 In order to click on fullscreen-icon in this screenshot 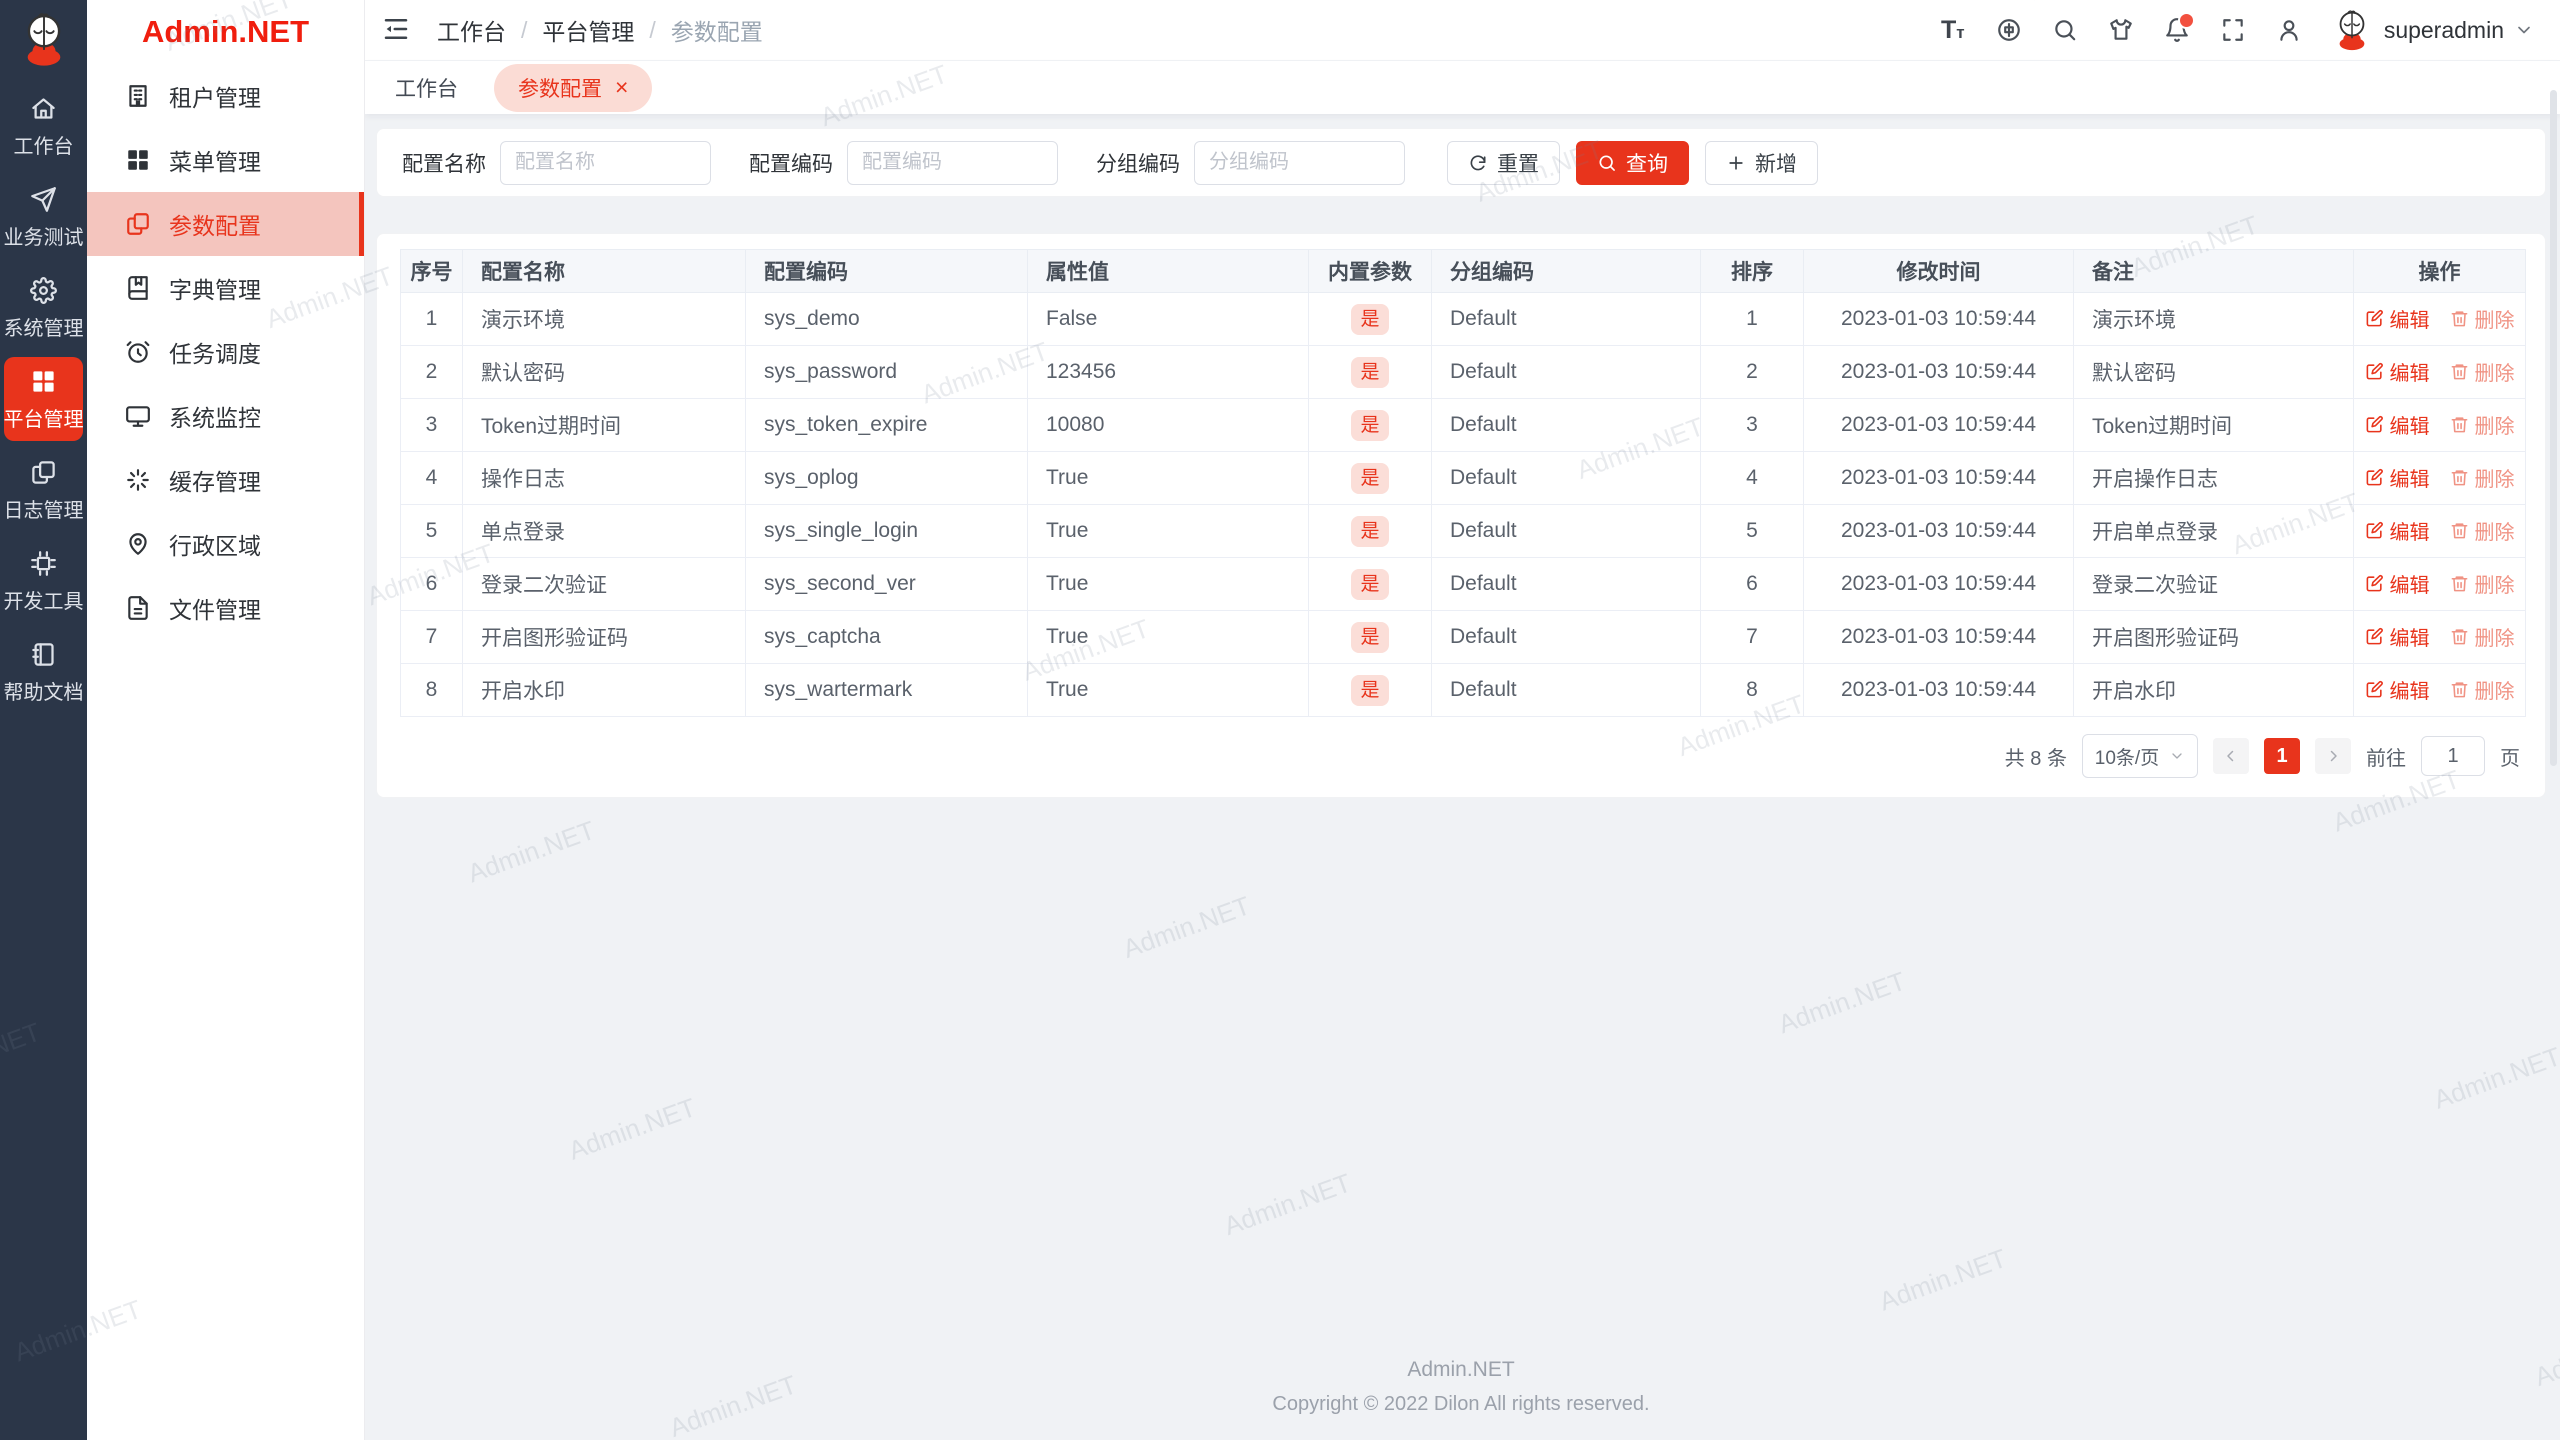, I will do `click(2233, 30)`.